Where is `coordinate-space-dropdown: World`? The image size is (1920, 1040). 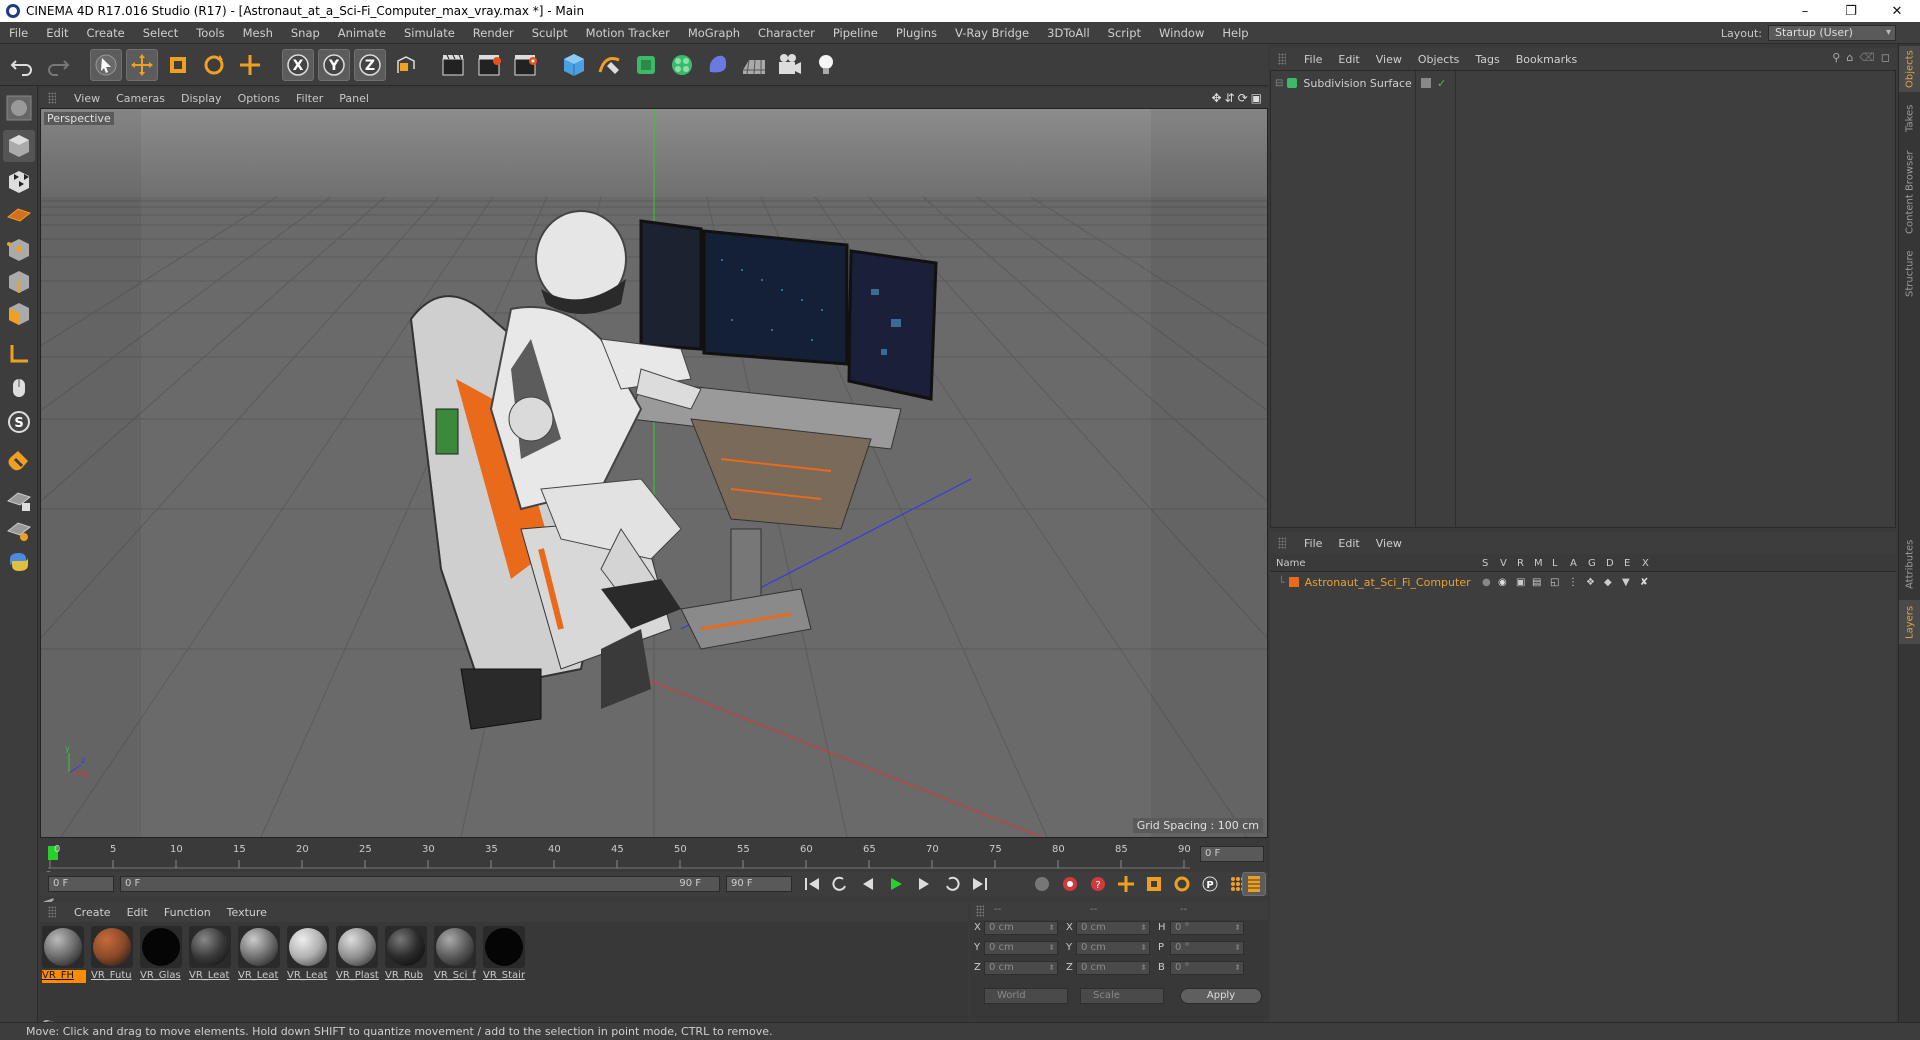
coordinate-space-dropdown: World is located at coordinates (1026, 996).